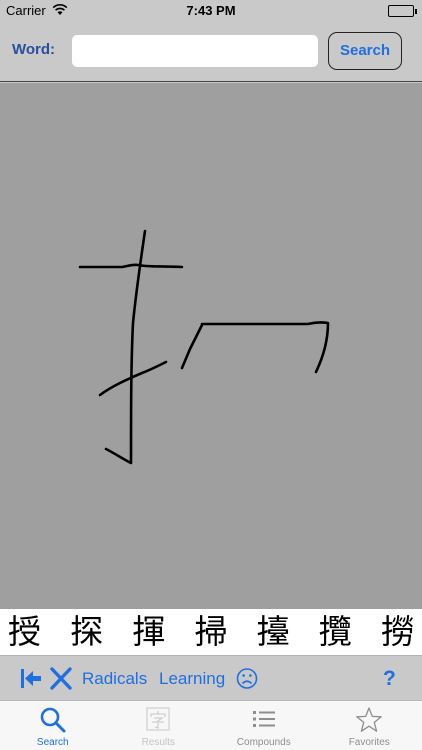  I want to click on radicals-button: Radicals, so click(114, 678).